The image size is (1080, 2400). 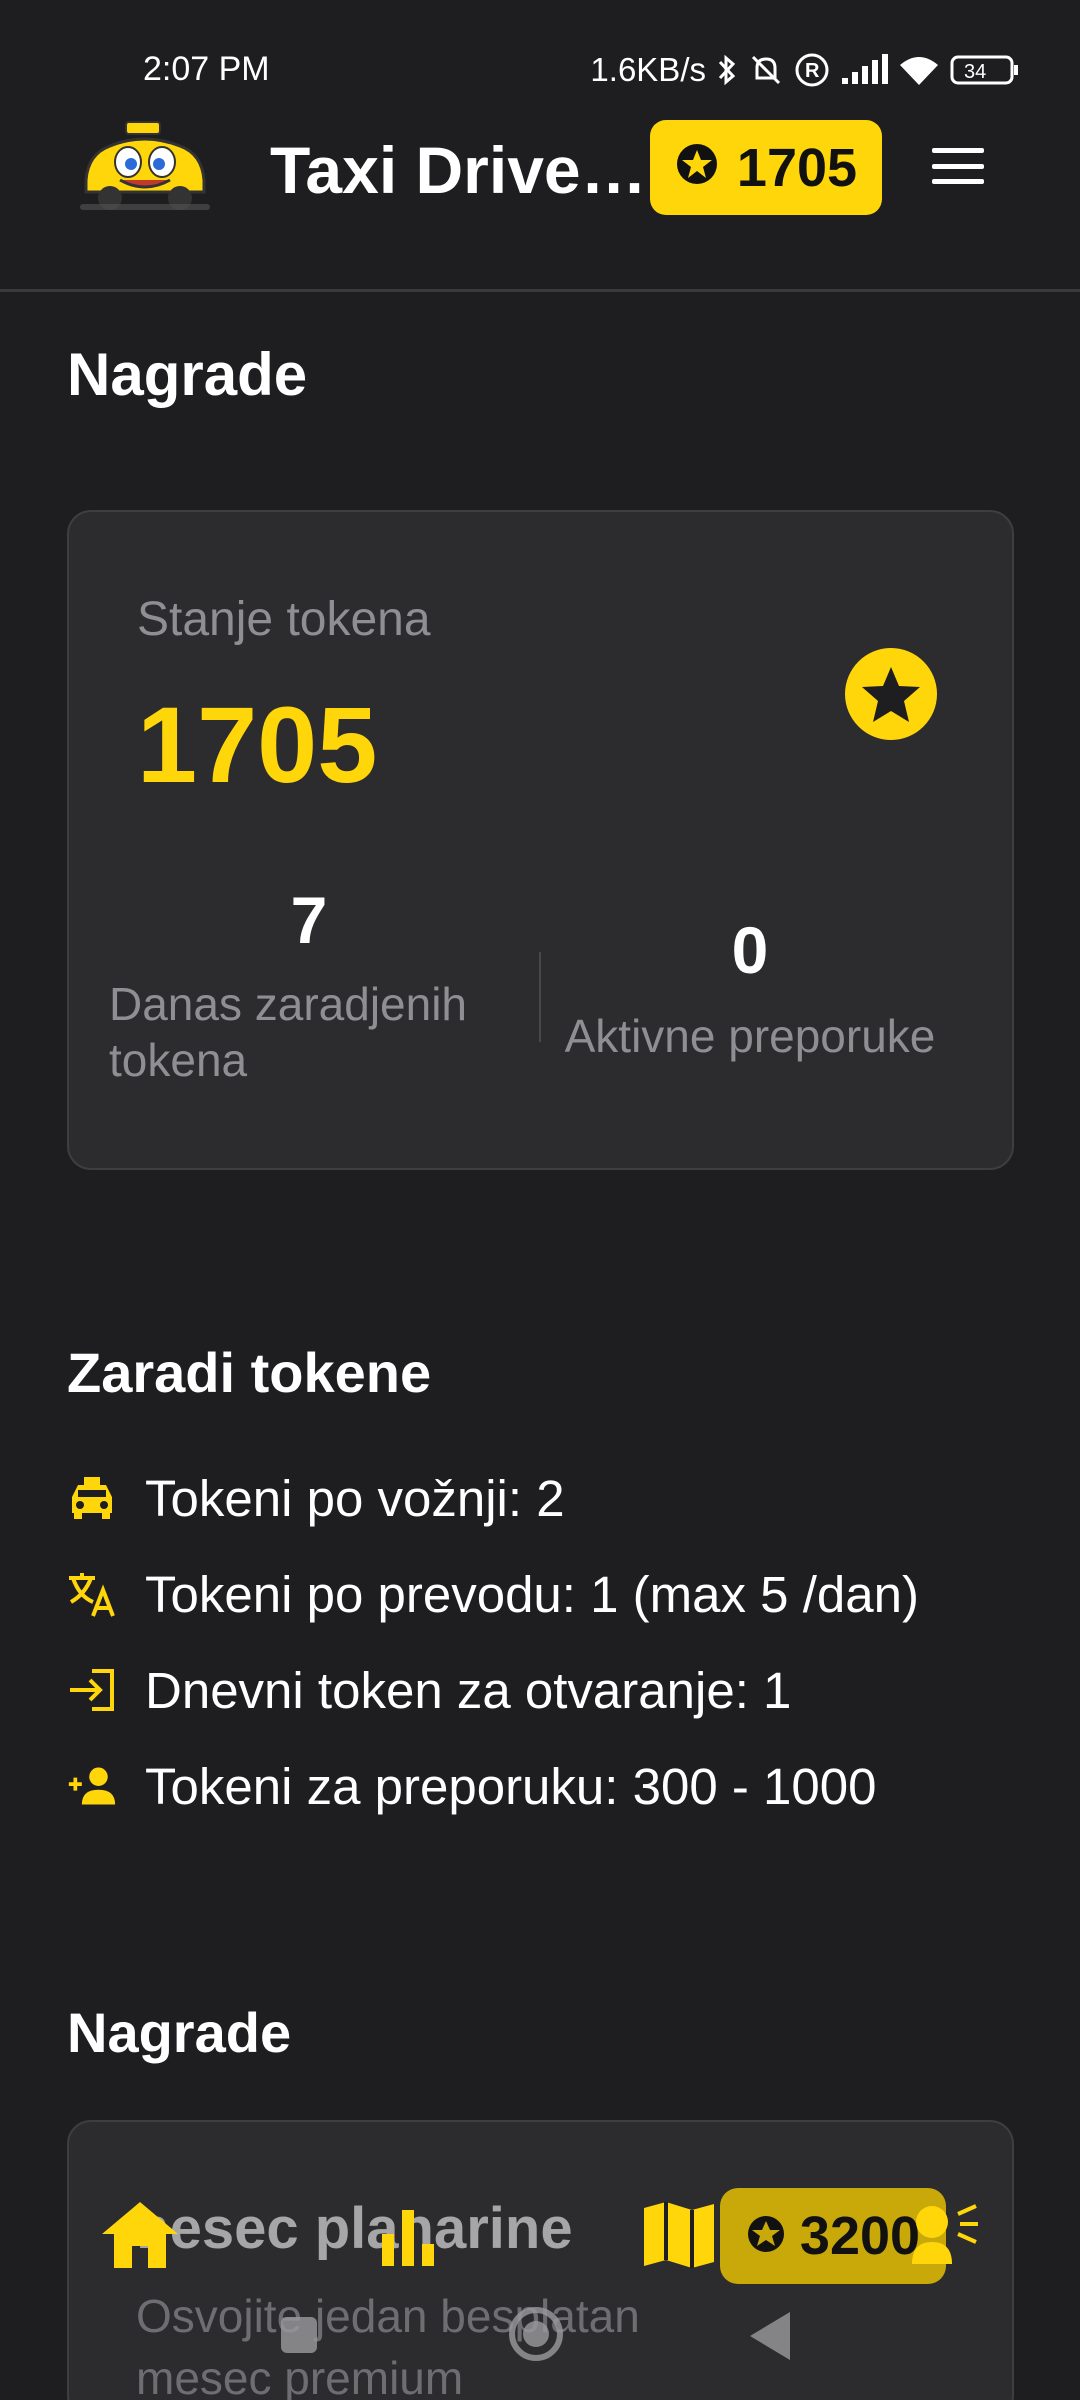 What do you see at coordinates (750, 1036) in the screenshot?
I see `stat-label: Aktivne preporuke` at bounding box center [750, 1036].